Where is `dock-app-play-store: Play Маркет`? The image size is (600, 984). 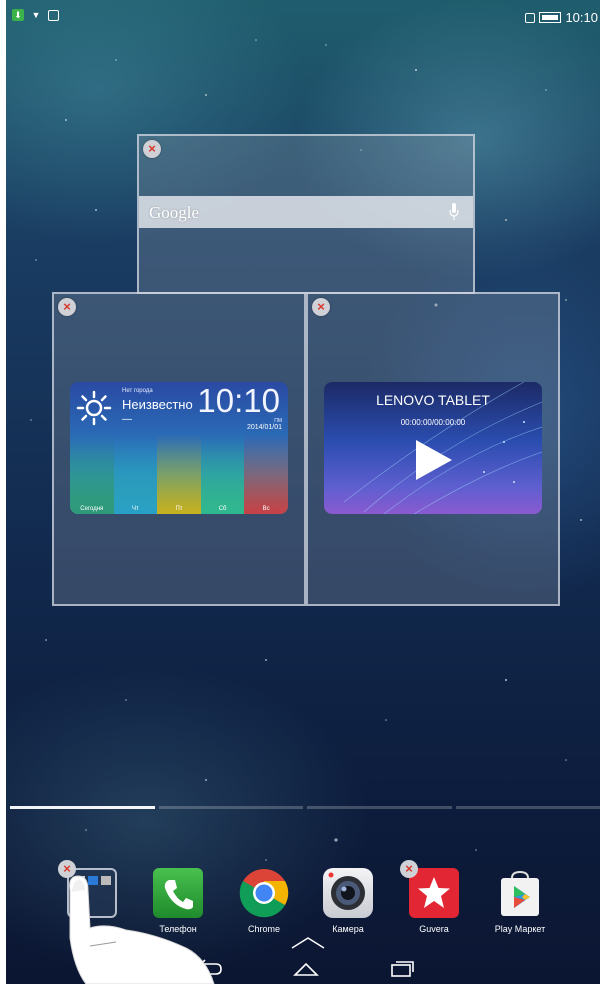
dock-app-play-store: Play Маркет is located at coordinates (520, 901).